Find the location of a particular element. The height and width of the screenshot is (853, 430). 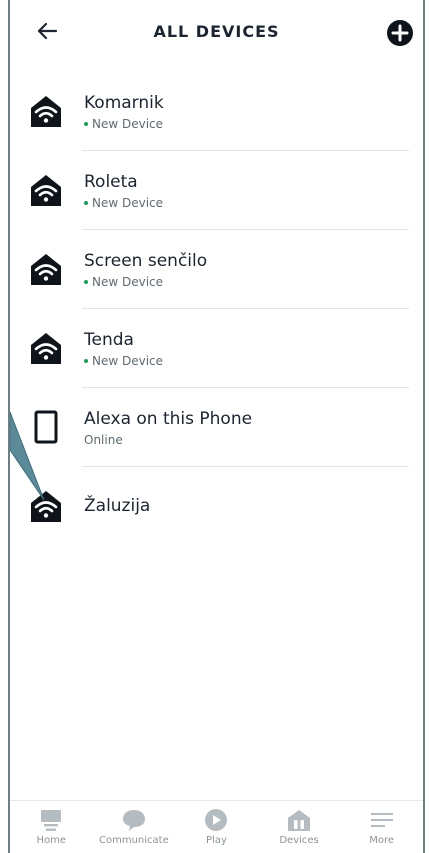

devices-icon is located at coordinates (299, 820).